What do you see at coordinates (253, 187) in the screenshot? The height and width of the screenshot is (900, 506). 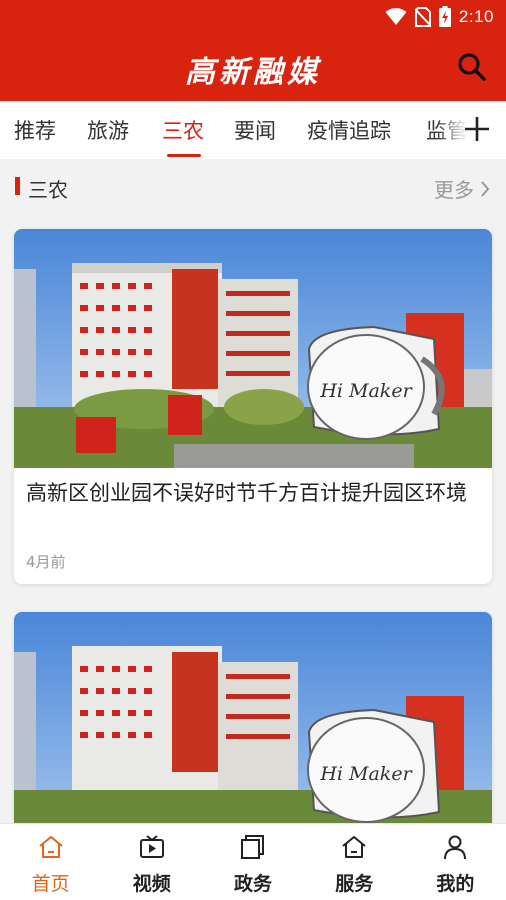 I see `section-header: 三农 更多` at bounding box center [253, 187].